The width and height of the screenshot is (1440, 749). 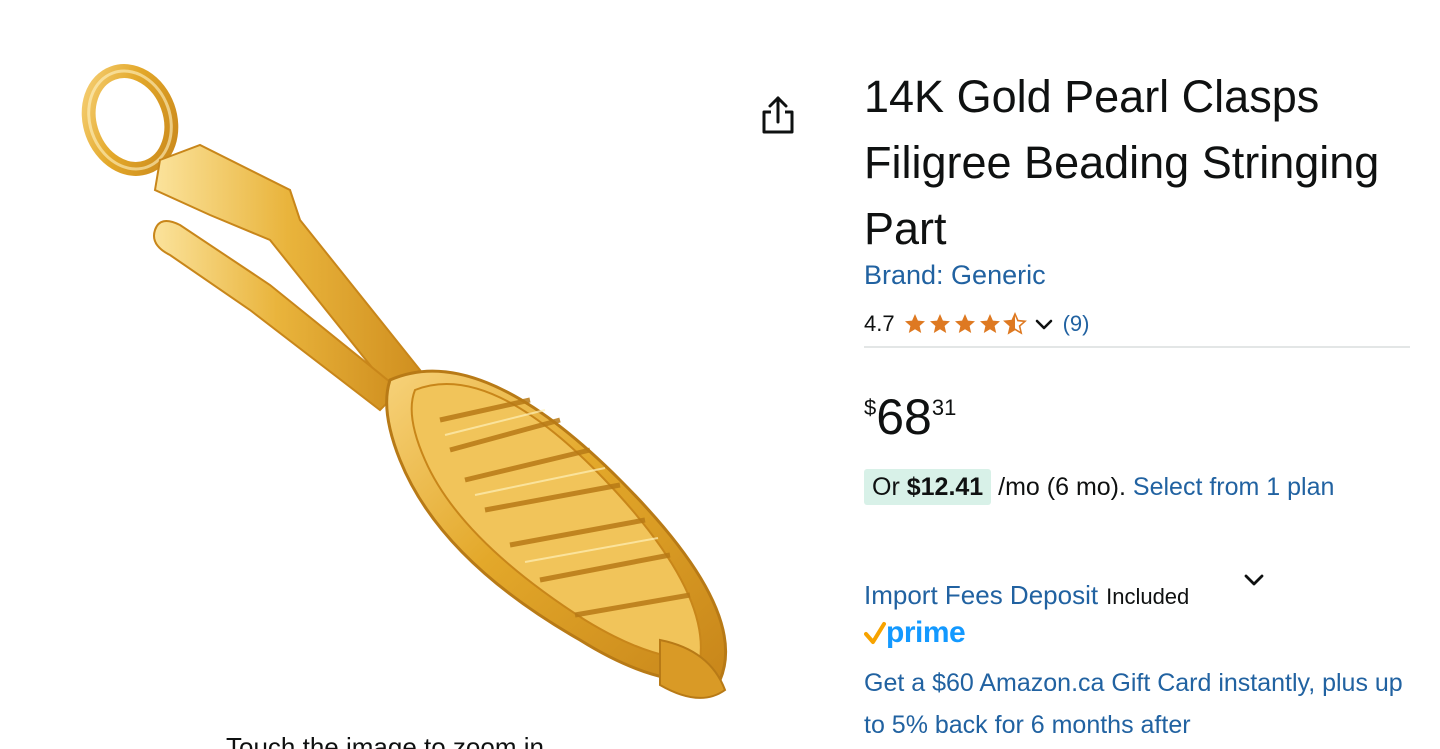 I want to click on star-rating, so click(x=965, y=324).